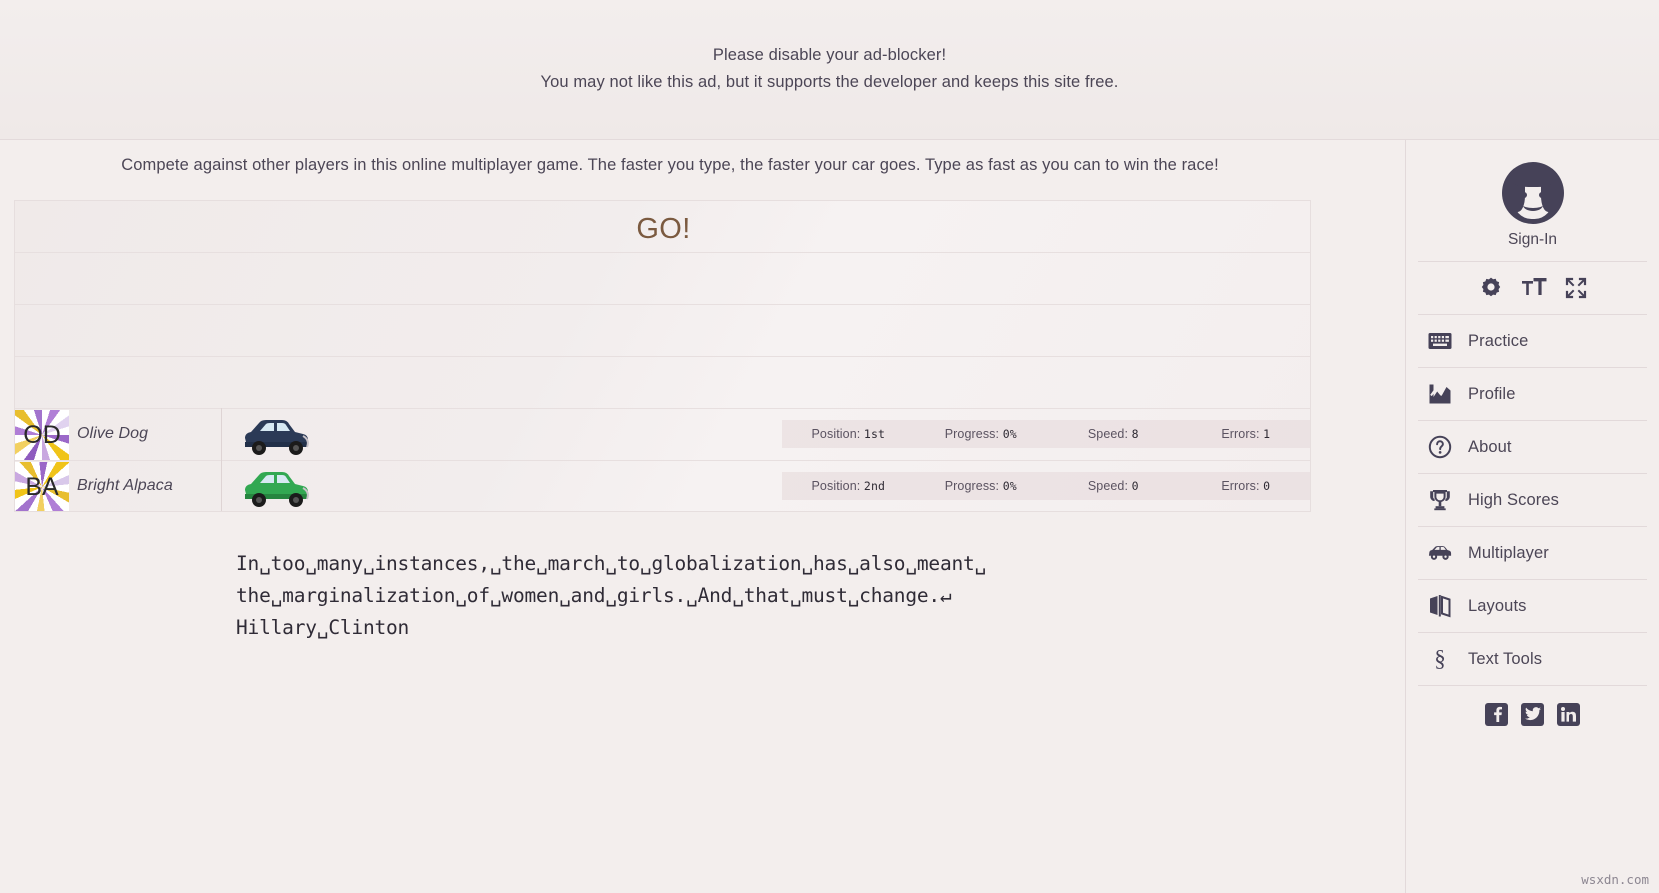 This screenshot has height=893, width=1659. I want to click on table-row: OD Olive Dog Position: 1st Progress: 0%, so click(663, 434).